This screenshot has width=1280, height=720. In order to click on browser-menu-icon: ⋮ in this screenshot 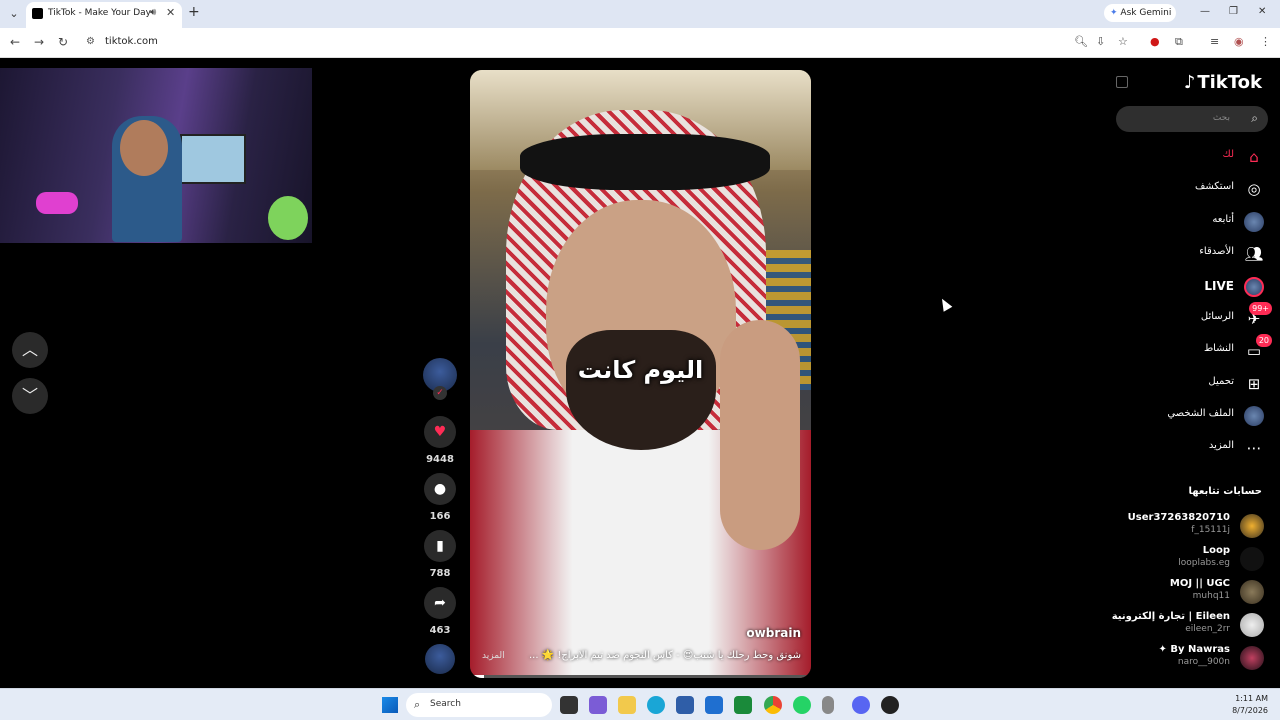, I will do `click(1265, 41)`.